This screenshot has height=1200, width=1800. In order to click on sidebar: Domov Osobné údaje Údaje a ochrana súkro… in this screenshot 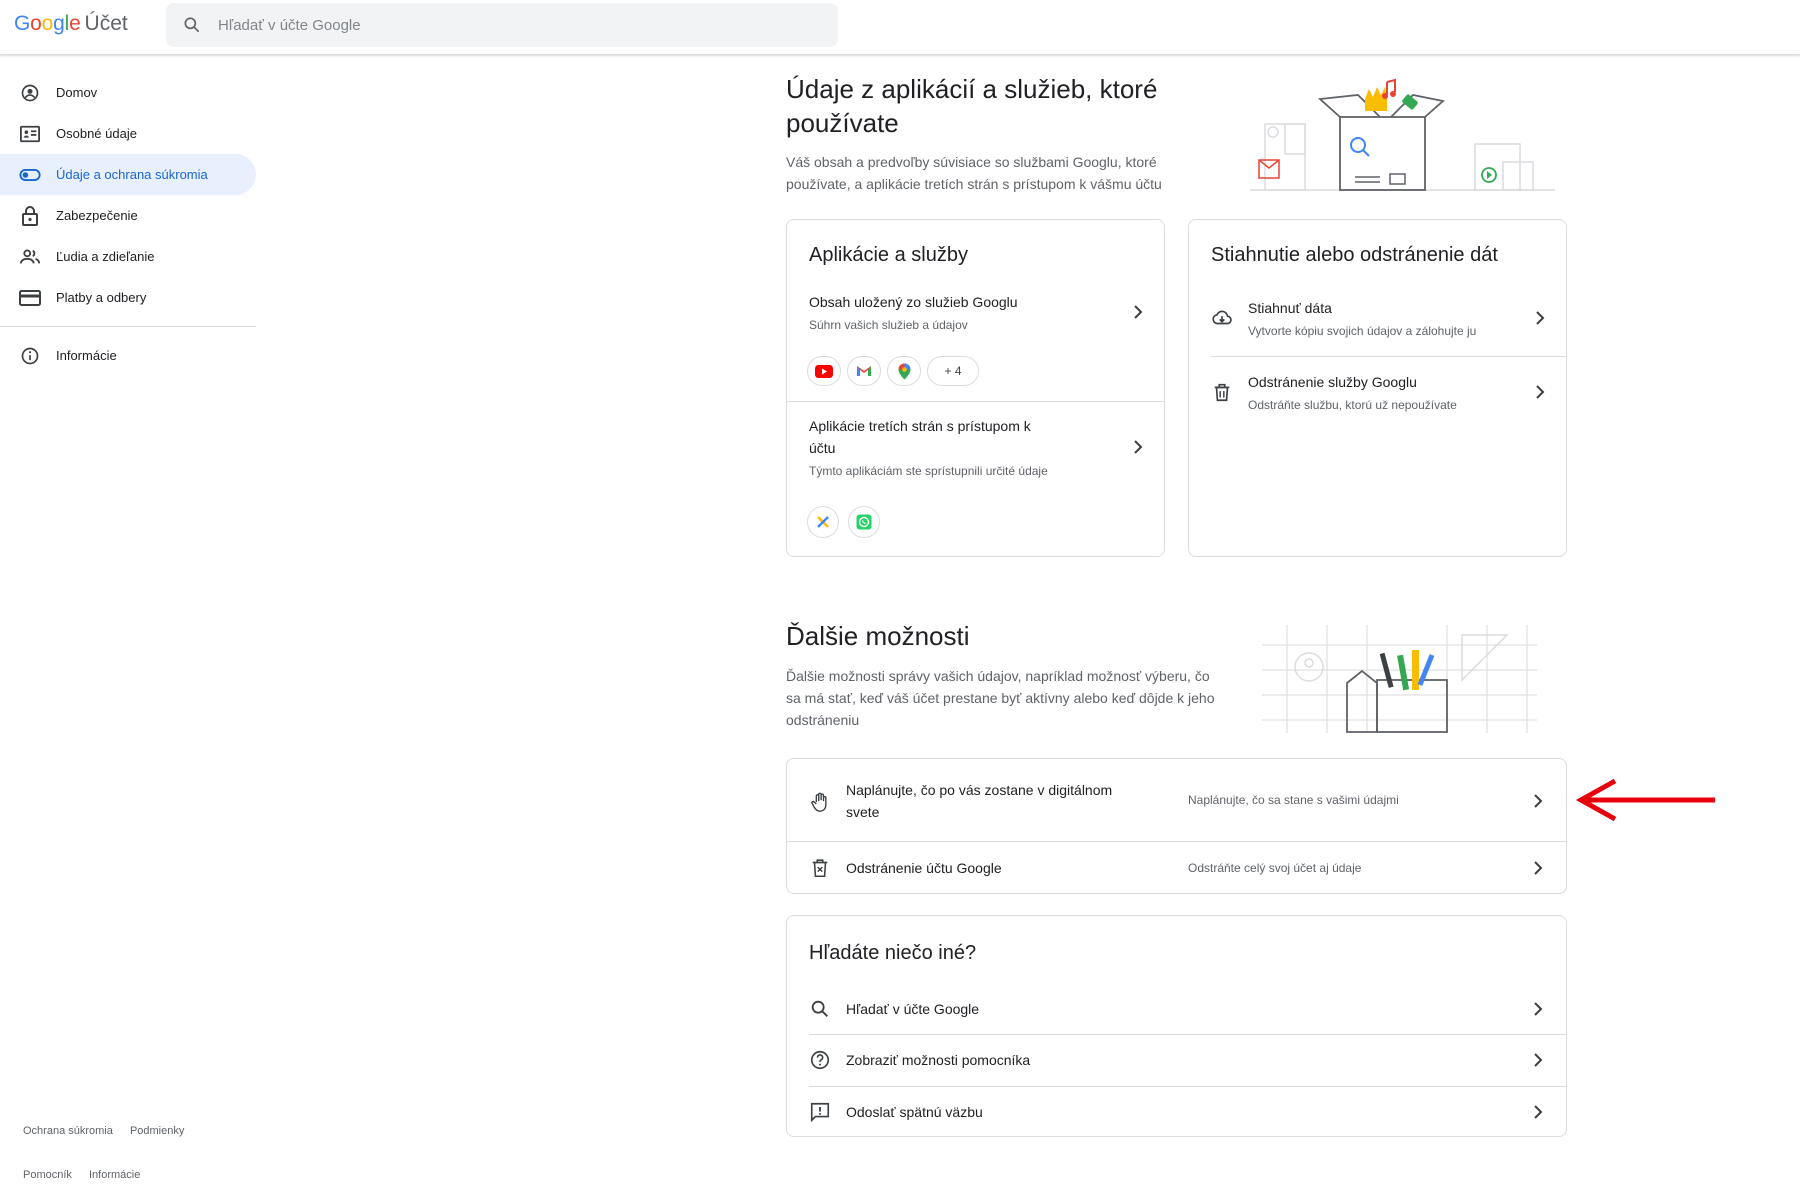, I will do `click(128, 224)`.